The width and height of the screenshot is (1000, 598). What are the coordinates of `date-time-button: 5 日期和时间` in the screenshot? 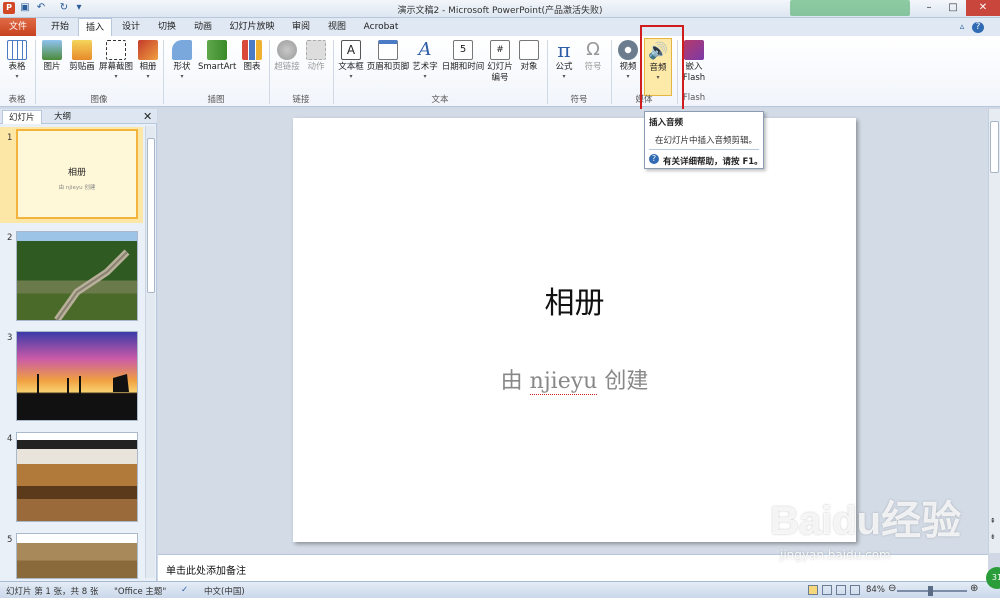 It's located at (463, 67).